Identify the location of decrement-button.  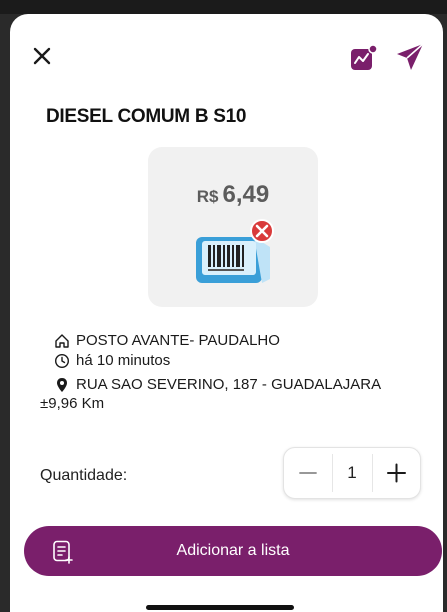
(308, 473).